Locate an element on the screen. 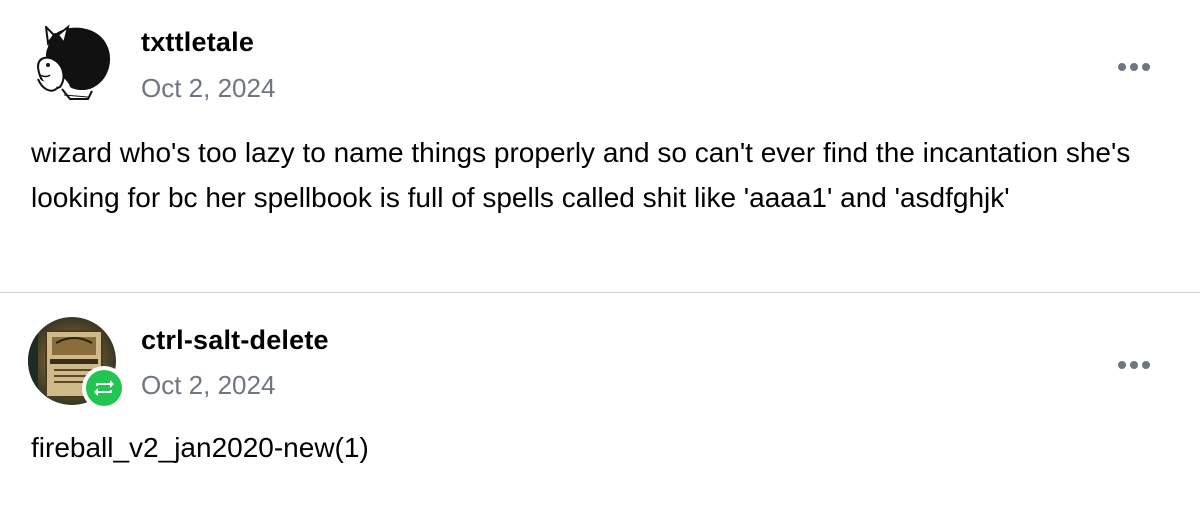 This screenshot has height=524, width=1200. reblog-badge is located at coordinates (104, 388).